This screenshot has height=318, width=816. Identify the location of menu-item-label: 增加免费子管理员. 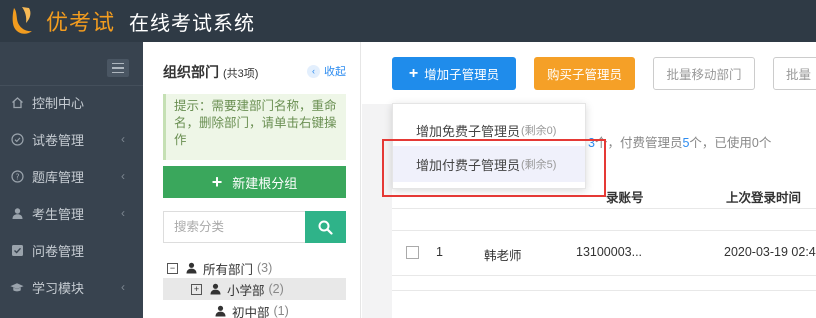
(468, 131).